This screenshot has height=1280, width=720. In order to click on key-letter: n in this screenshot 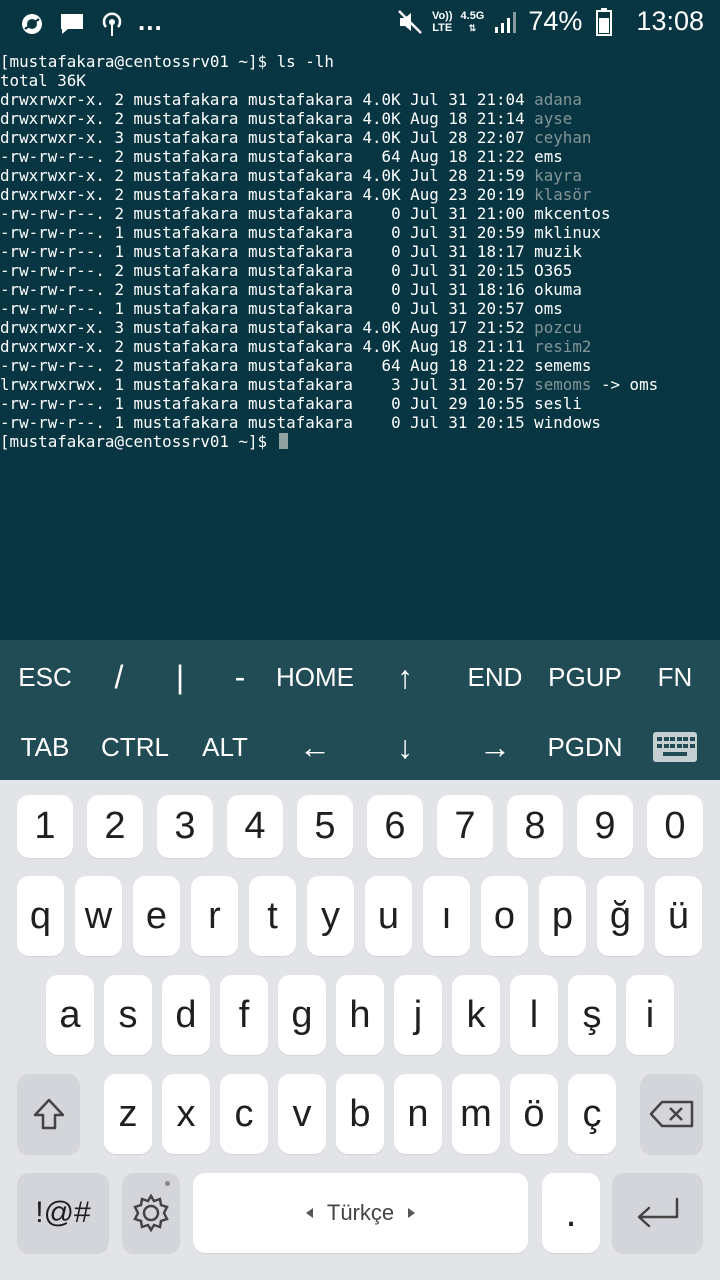, I will do `click(418, 1114)`.